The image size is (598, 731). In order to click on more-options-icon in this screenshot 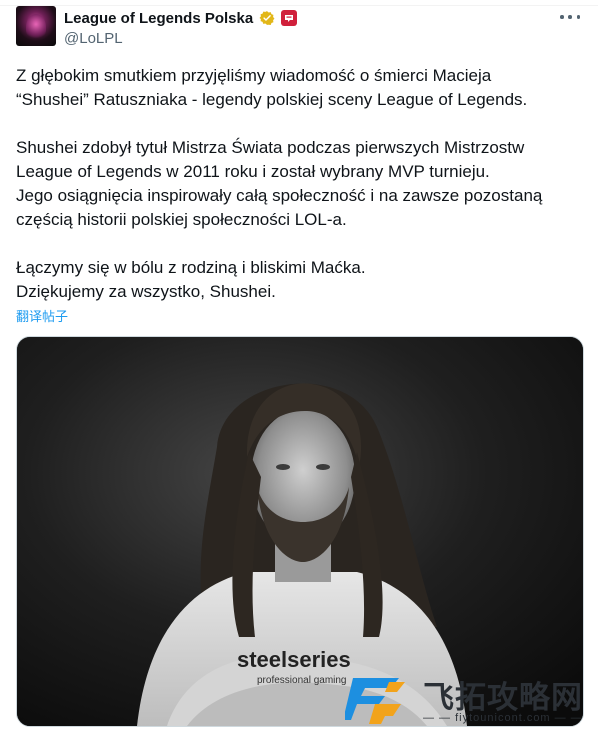, I will do `click(570, 17)`.